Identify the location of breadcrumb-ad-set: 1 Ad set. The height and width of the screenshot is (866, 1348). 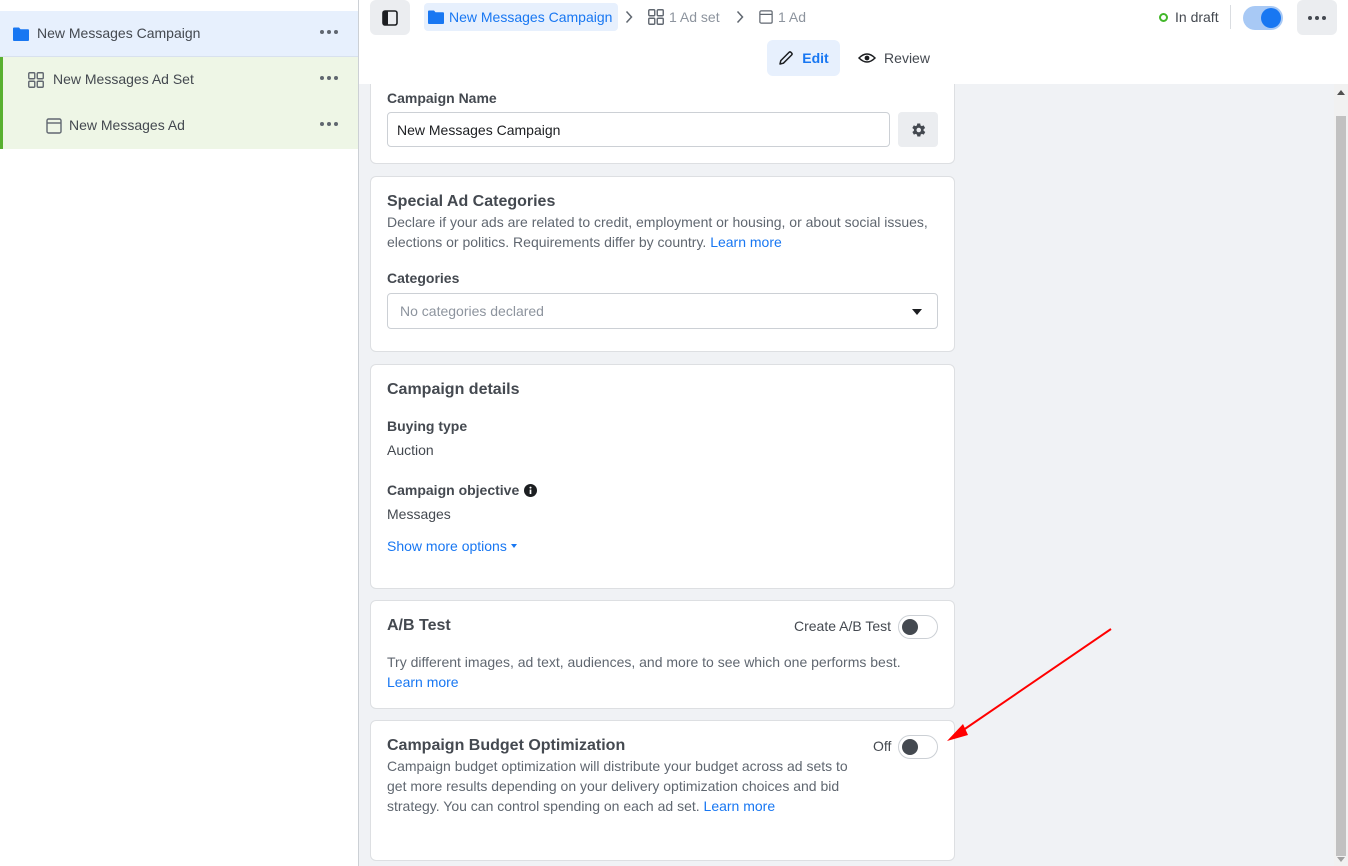
(684, 17).